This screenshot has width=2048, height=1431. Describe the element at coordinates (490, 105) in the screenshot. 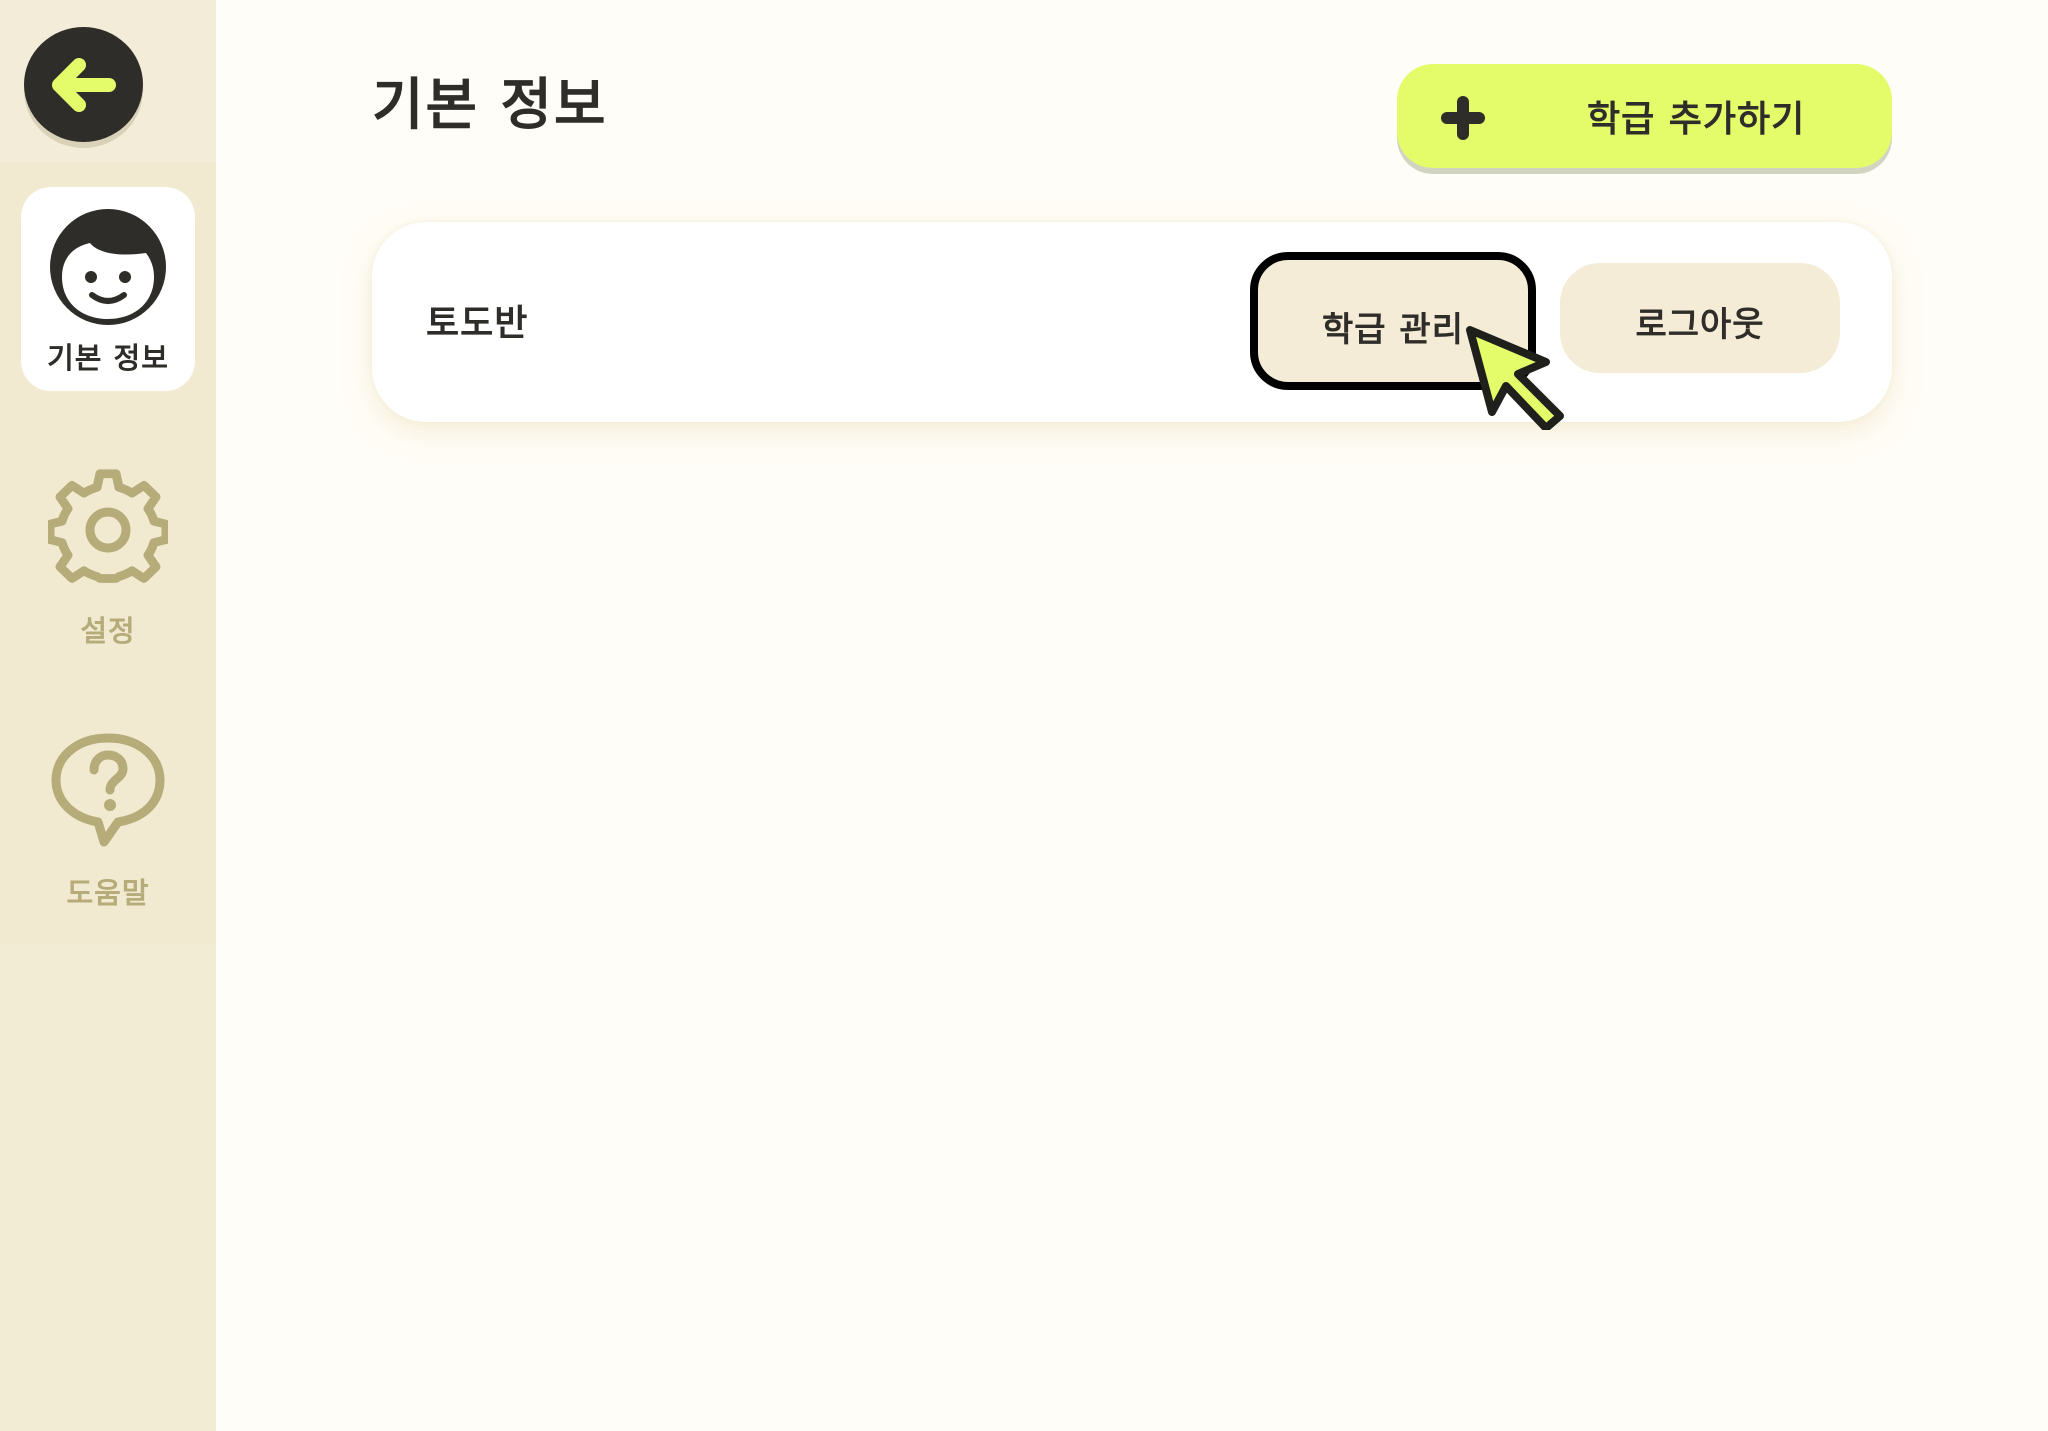

I see `page-title: 기본 정보` at that location.